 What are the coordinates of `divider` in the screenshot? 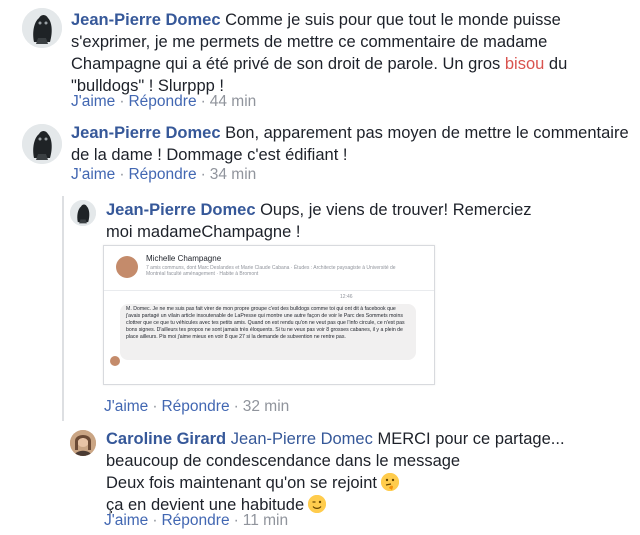 It's located at (269, 290).